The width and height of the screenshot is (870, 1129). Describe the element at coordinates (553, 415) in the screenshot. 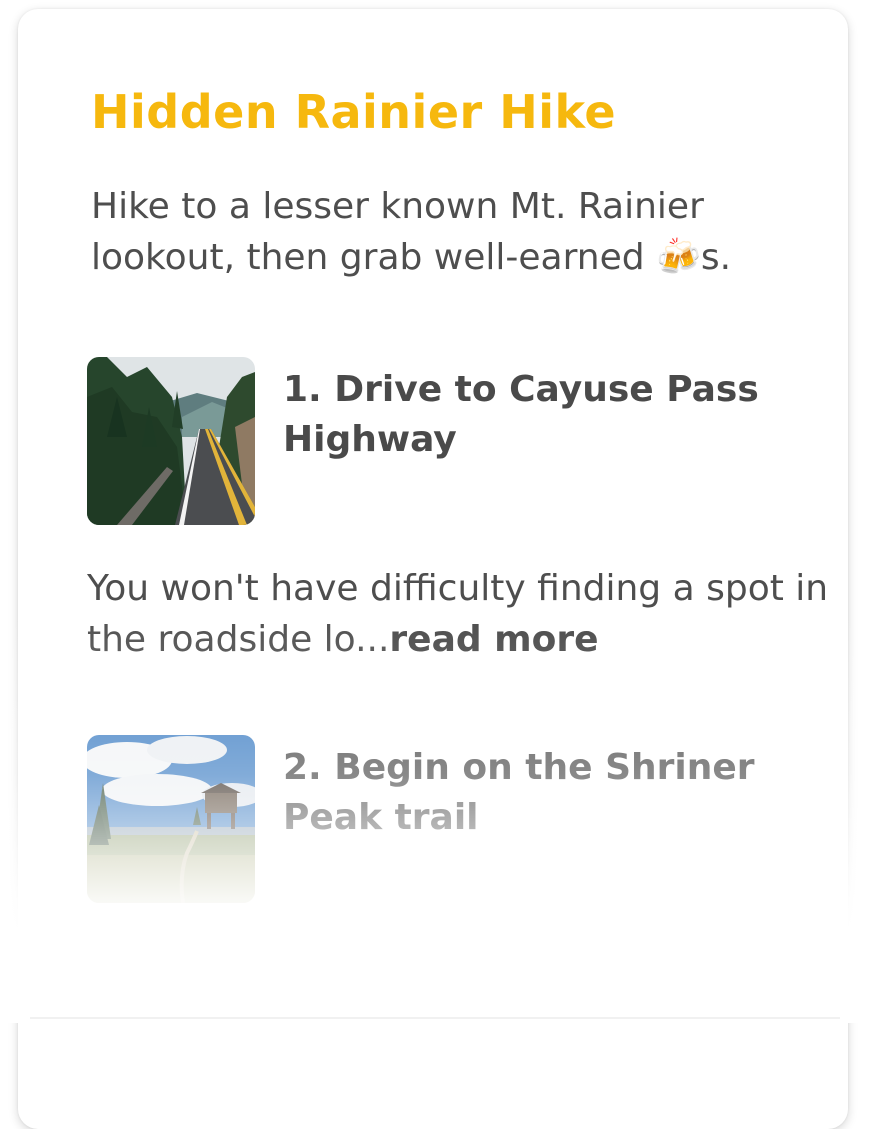

I see `step-title: 1. Drive to Cayuse Pass Highway` at that location.